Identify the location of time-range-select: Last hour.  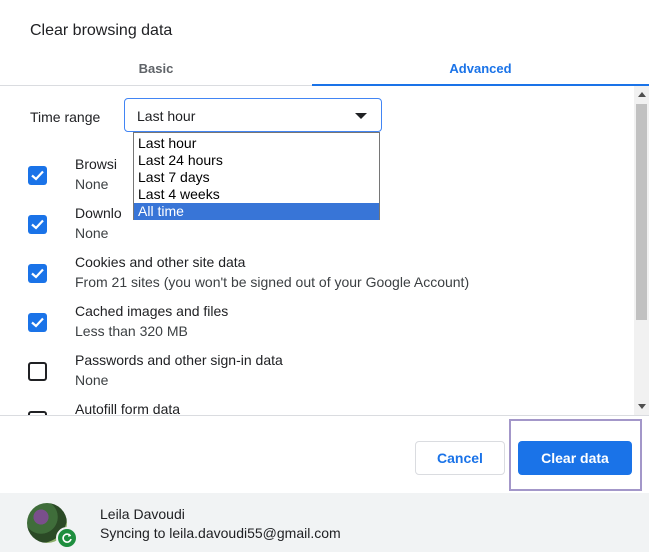
(253, 115).